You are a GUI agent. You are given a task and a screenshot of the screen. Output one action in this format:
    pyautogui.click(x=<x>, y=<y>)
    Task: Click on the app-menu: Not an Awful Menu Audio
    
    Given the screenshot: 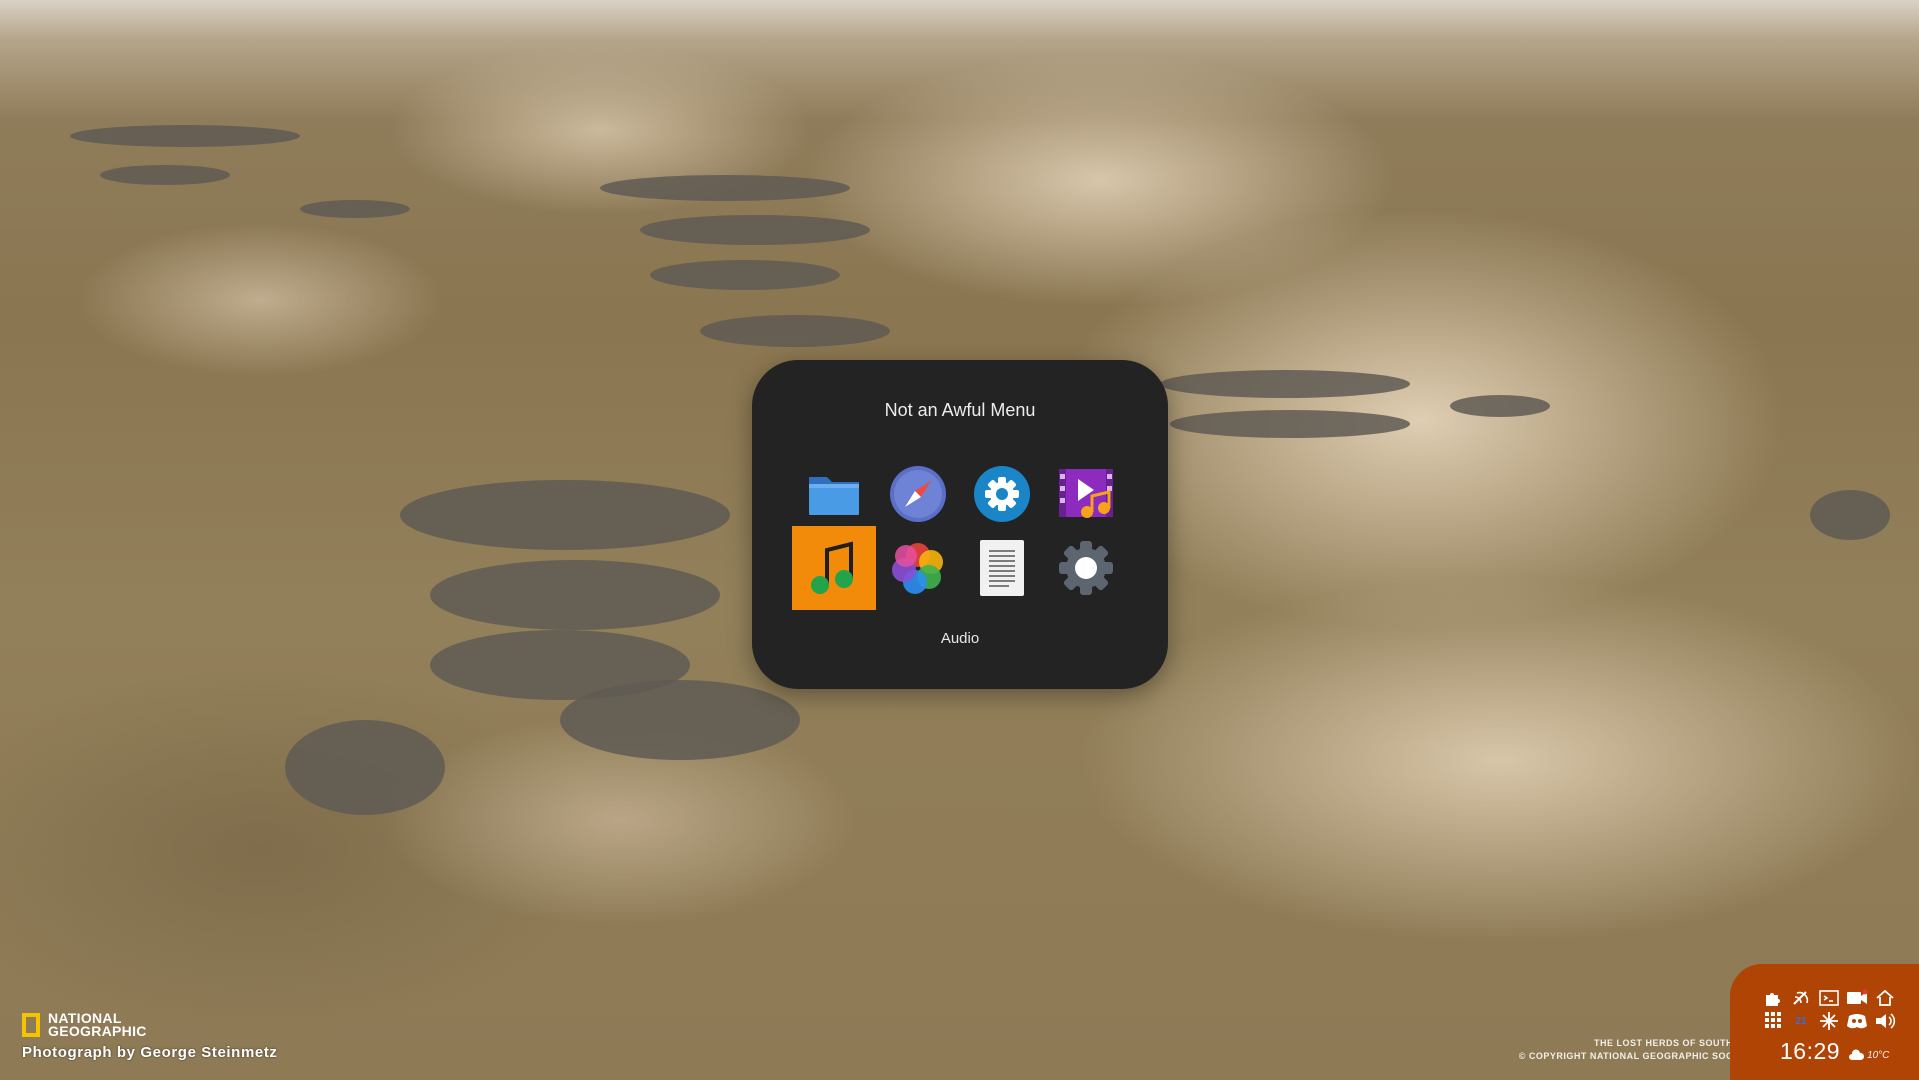 What is the action you would take?
    pyautogui.click(x=960, y=524)
    